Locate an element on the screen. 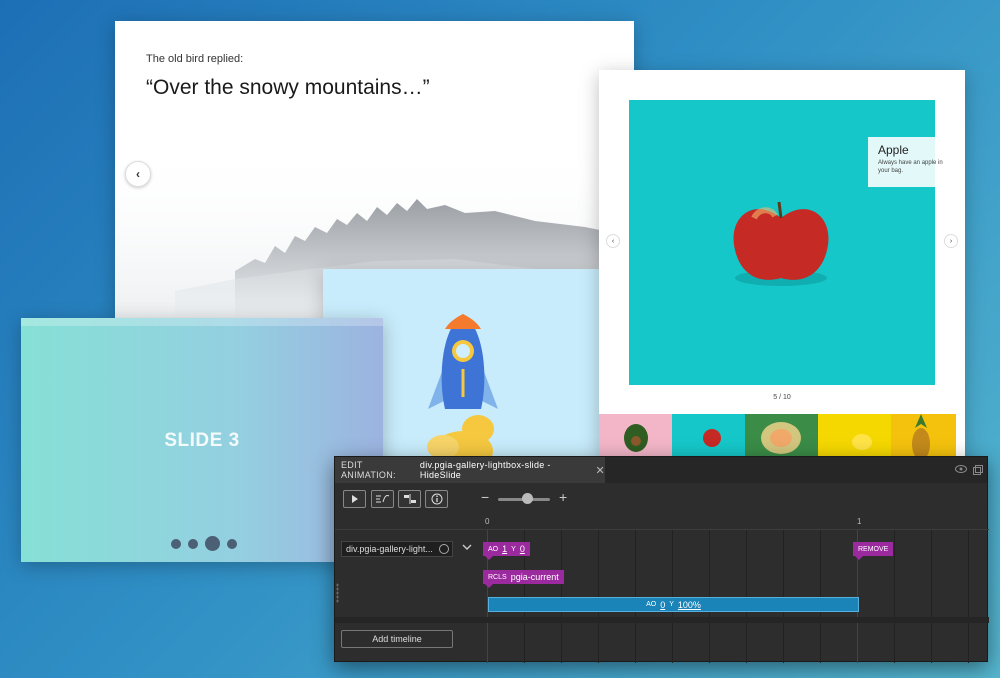  close-icon: ✕ is located at coordinates (600, 470).